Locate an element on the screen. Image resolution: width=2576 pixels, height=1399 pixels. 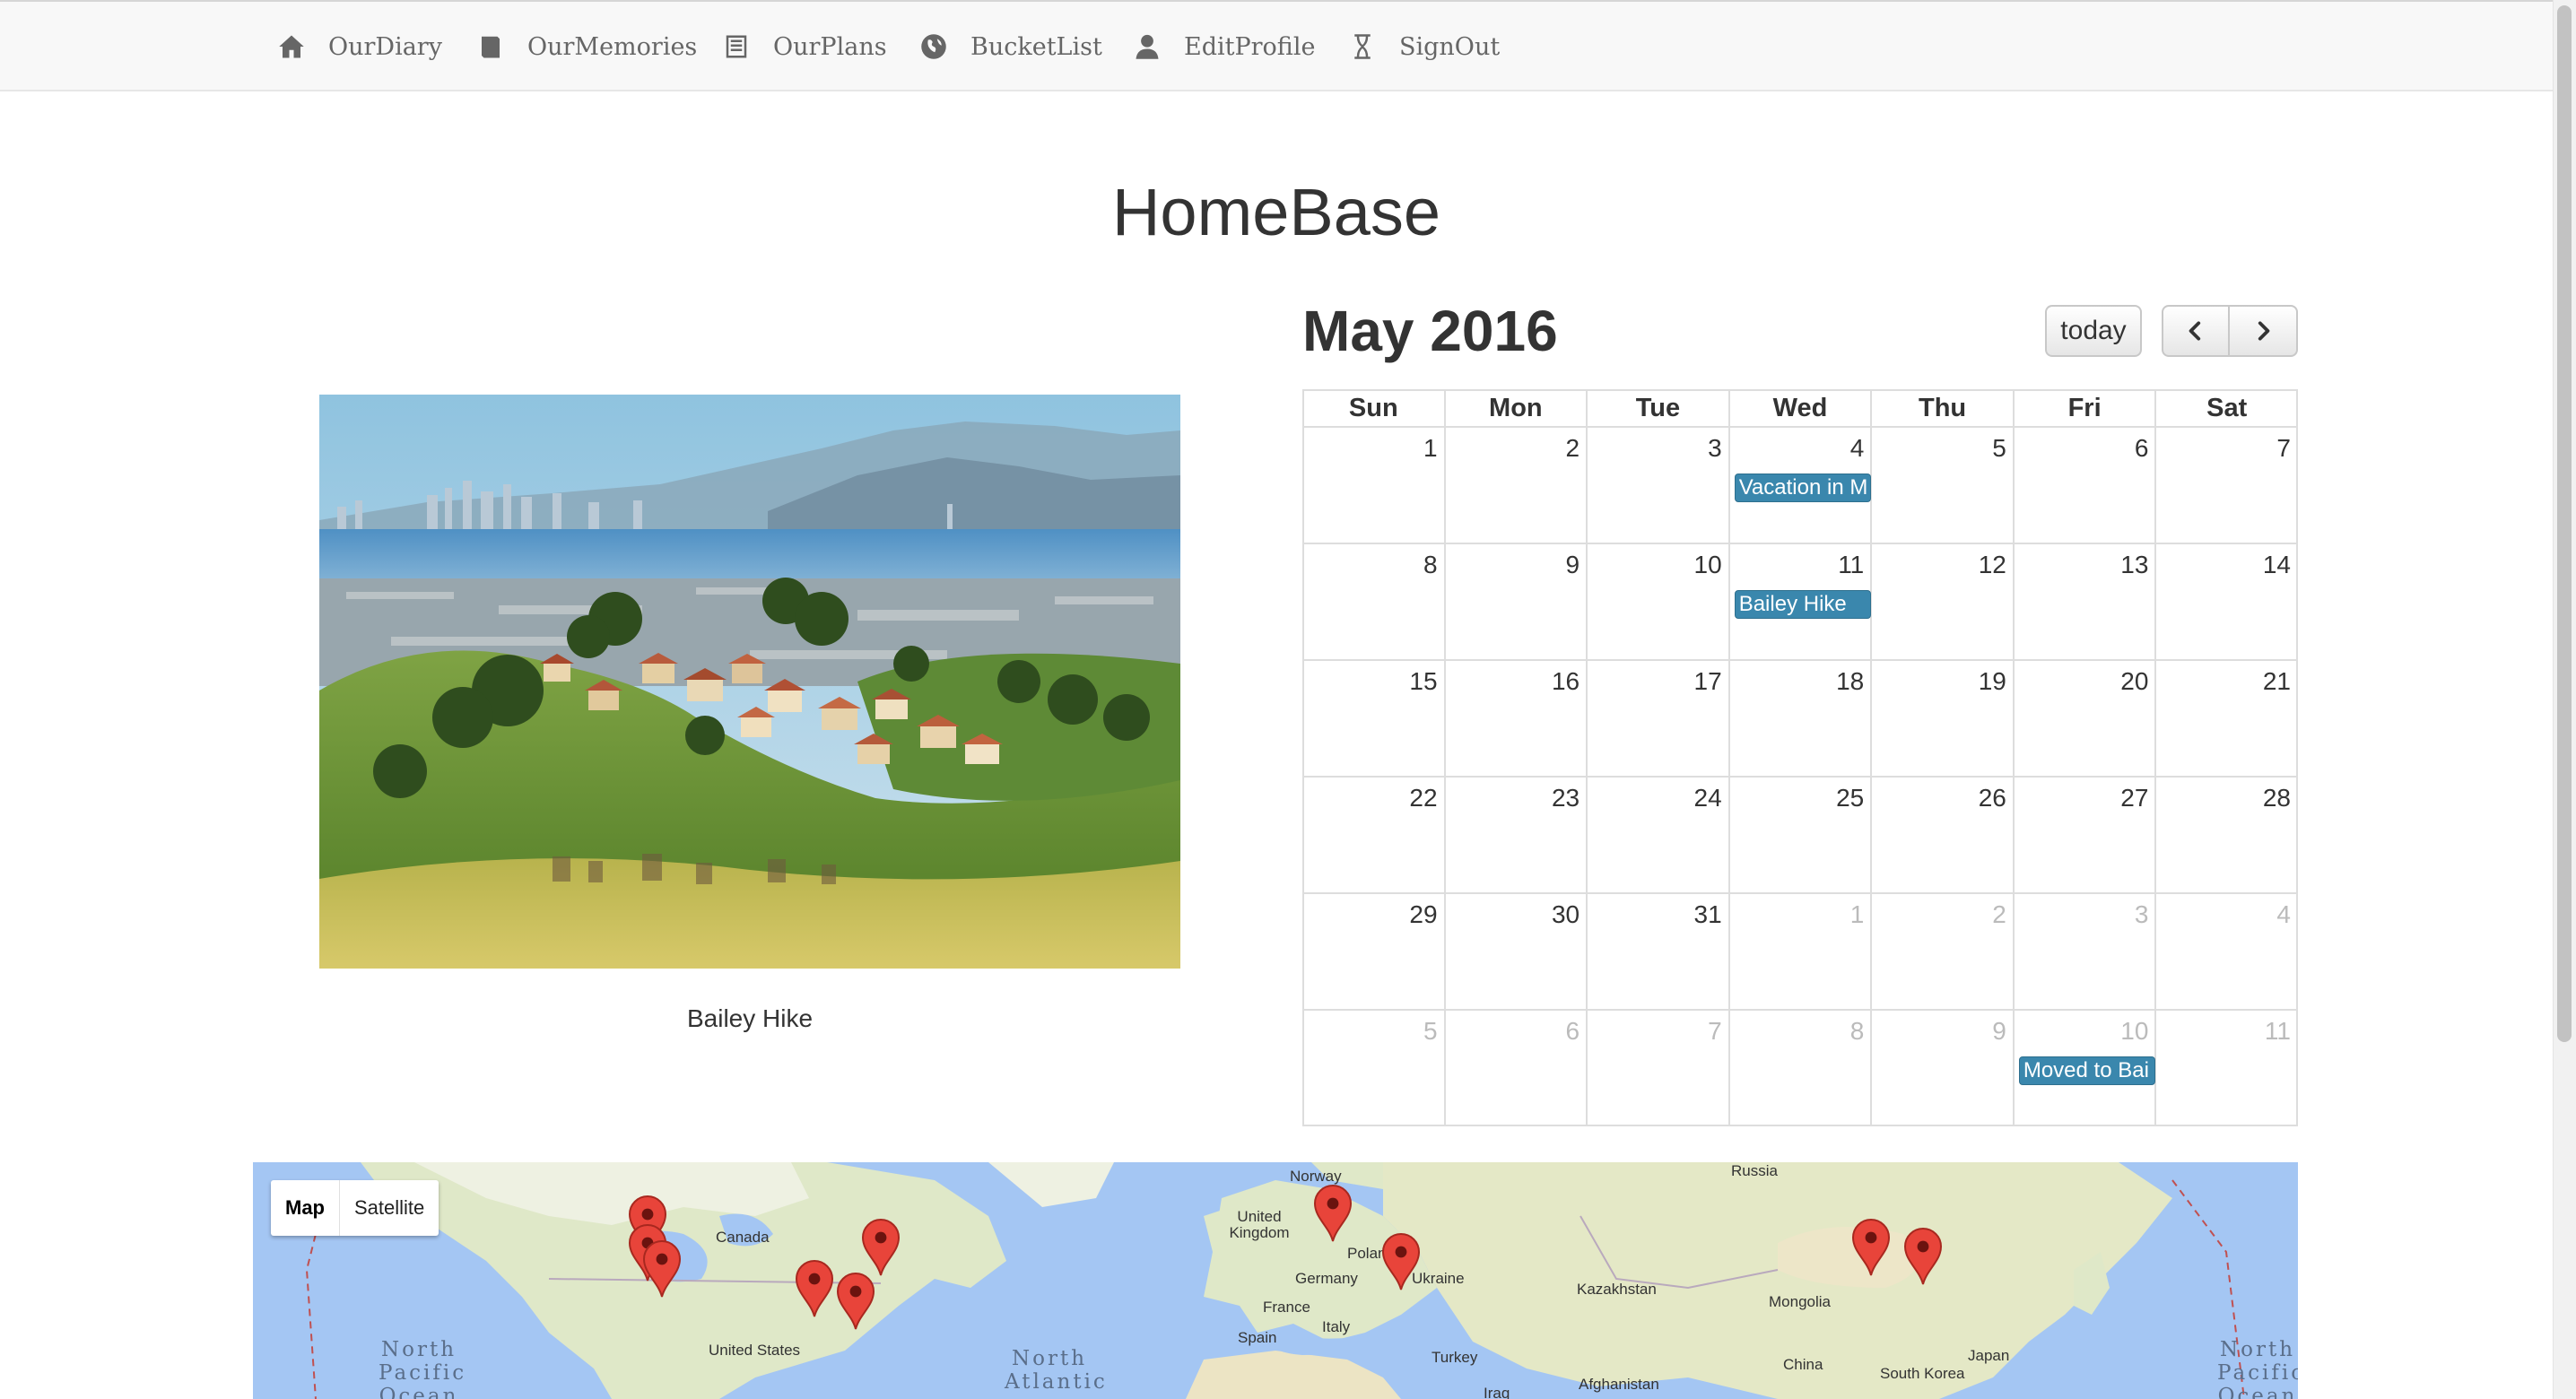
calendar-day-cell: 14 is located at coordinates (2226, 602).